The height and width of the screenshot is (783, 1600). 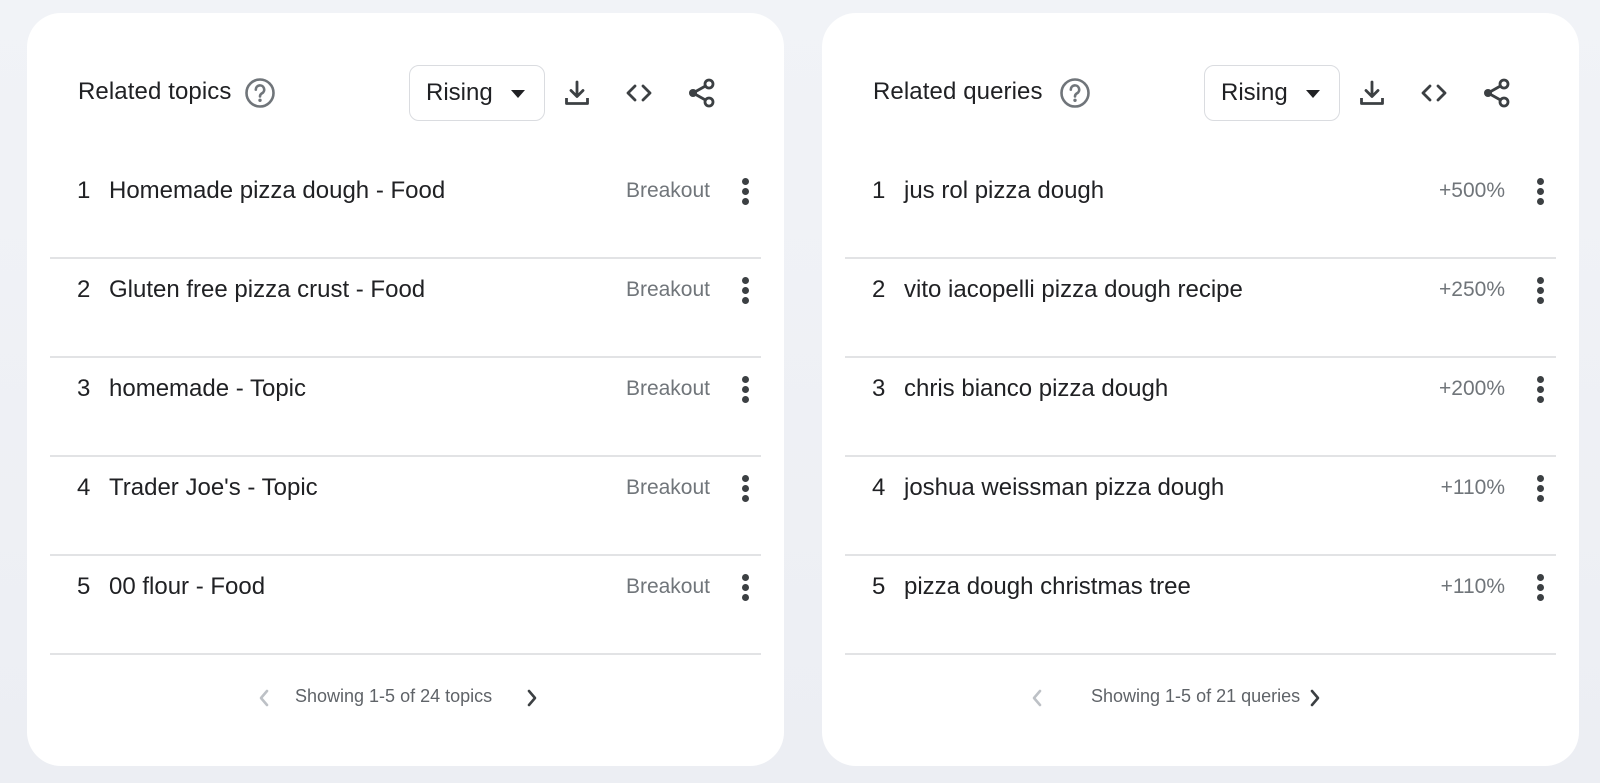 I want to click on item-label: jus rol pizza dough, so click(x=1004, y=191).